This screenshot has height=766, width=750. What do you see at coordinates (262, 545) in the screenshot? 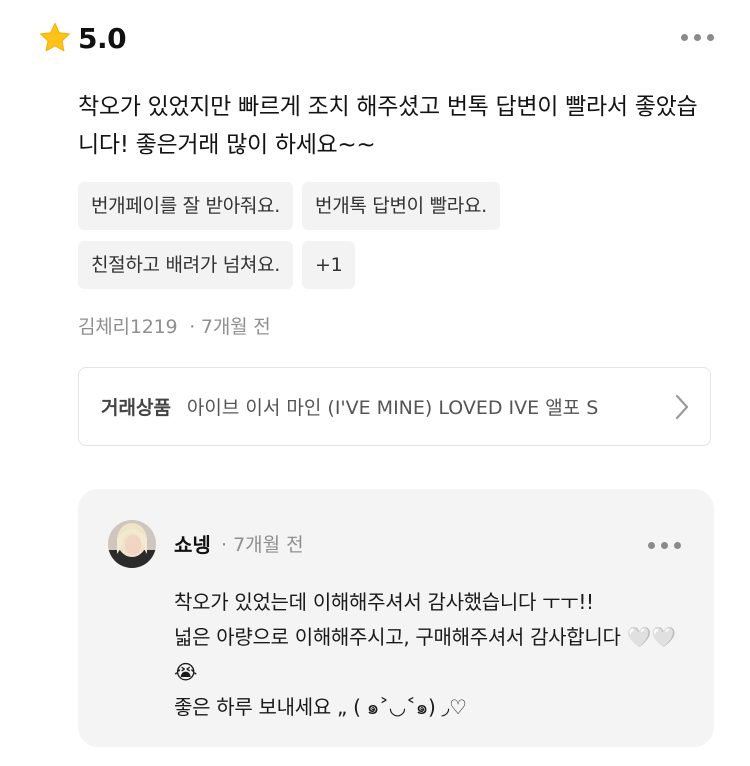
I see `reply-time: · 7개월 전` at bounding box center [262, 545].